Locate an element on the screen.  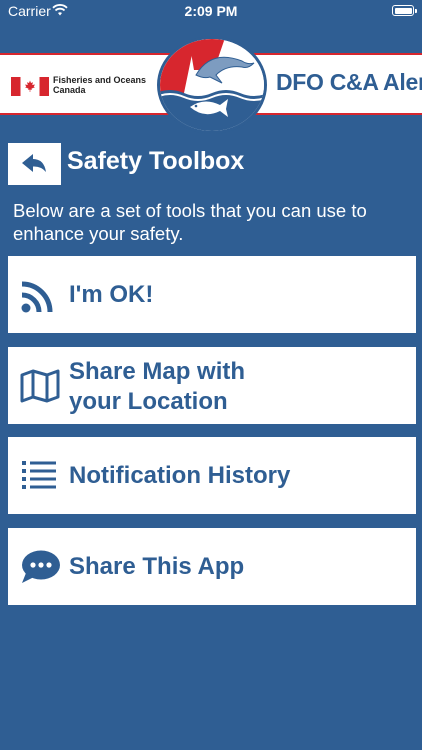
share-app-label: Share This App is located at coordinates (157, 566).